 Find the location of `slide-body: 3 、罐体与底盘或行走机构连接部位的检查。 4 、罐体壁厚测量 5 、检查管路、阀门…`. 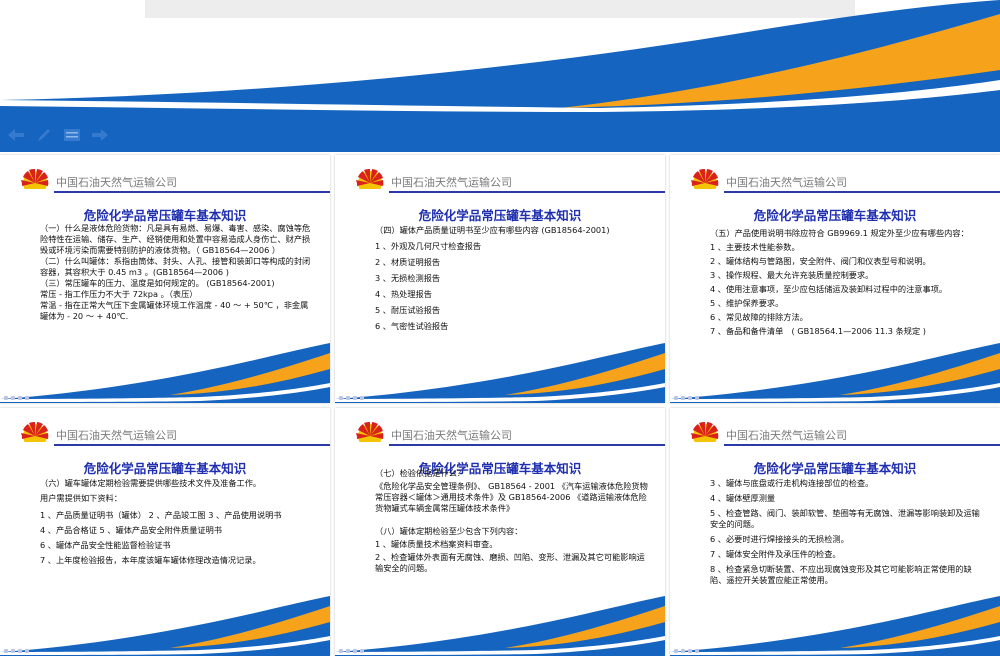

slide-body: 3 、罐体与底盘或行走机构连接部位的检查。 4 、罐体壁厚测量 5 、检查管路、阀门… is located at coordinates (848, 534).